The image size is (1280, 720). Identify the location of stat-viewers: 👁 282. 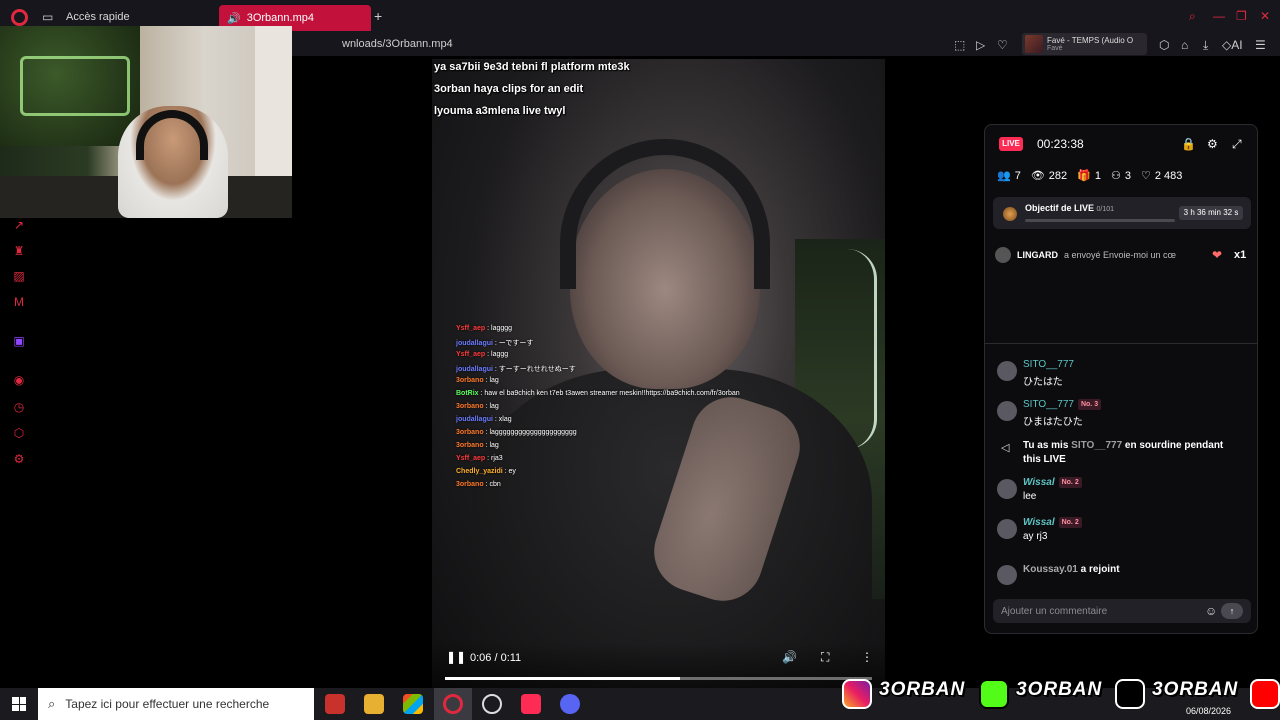
(1049, 176).